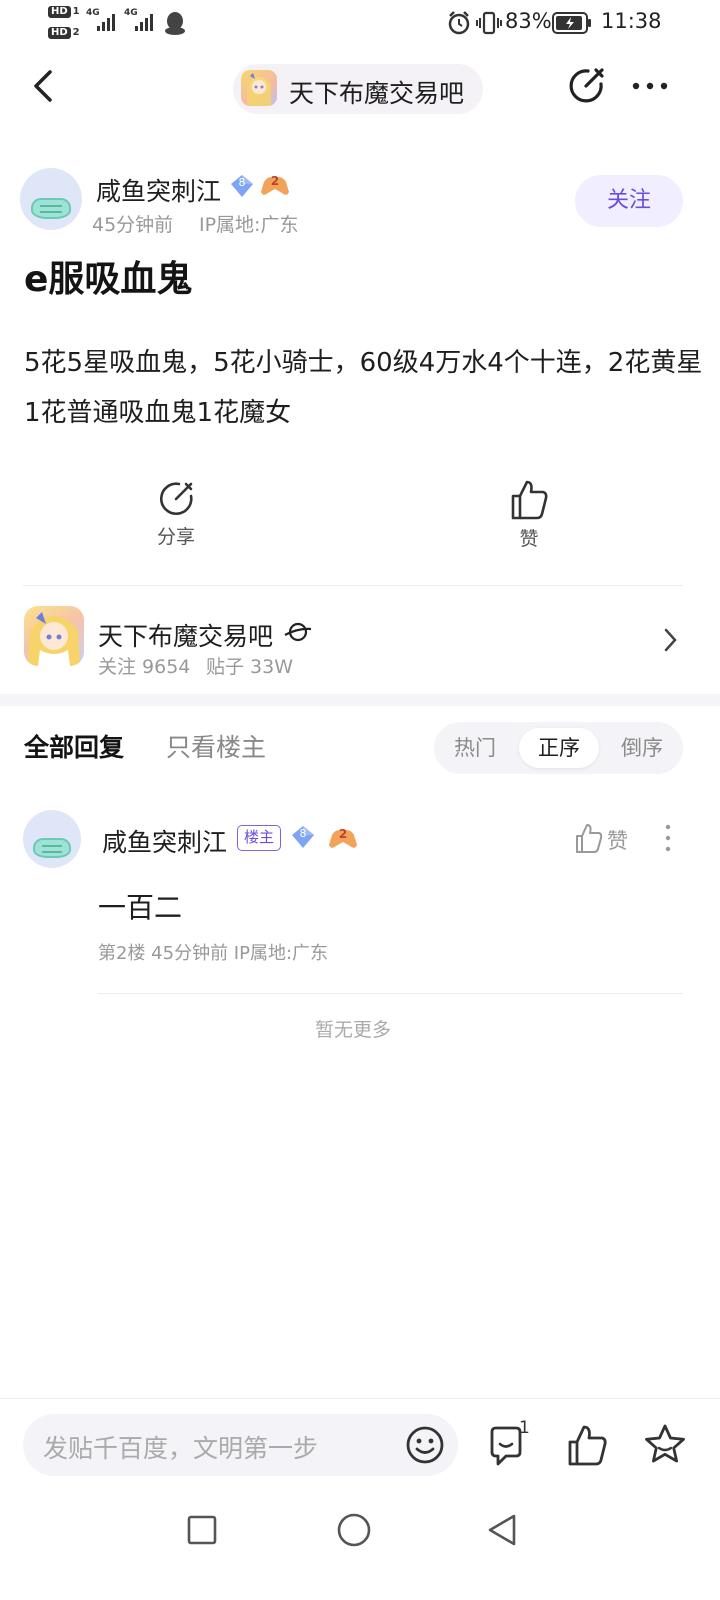  Describe the element at coordinates (475, 748) in the screenshot. I see `sort-hot: 热门` at that location.